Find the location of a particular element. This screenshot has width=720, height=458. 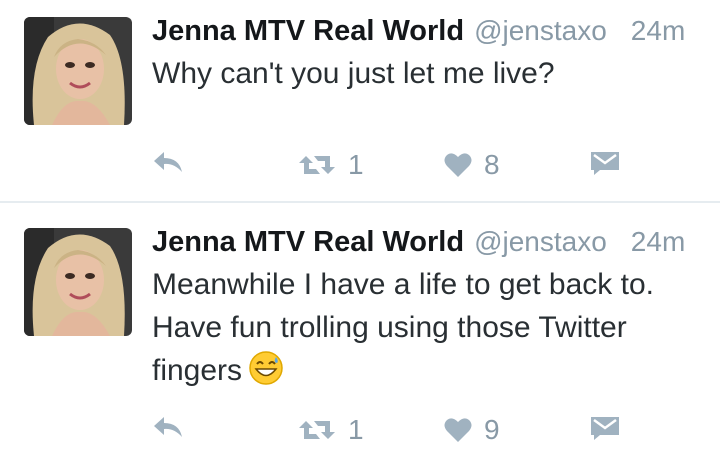

tweet-text-line: Have fun trolling using those Twitter is located at coordinates (389, 327).